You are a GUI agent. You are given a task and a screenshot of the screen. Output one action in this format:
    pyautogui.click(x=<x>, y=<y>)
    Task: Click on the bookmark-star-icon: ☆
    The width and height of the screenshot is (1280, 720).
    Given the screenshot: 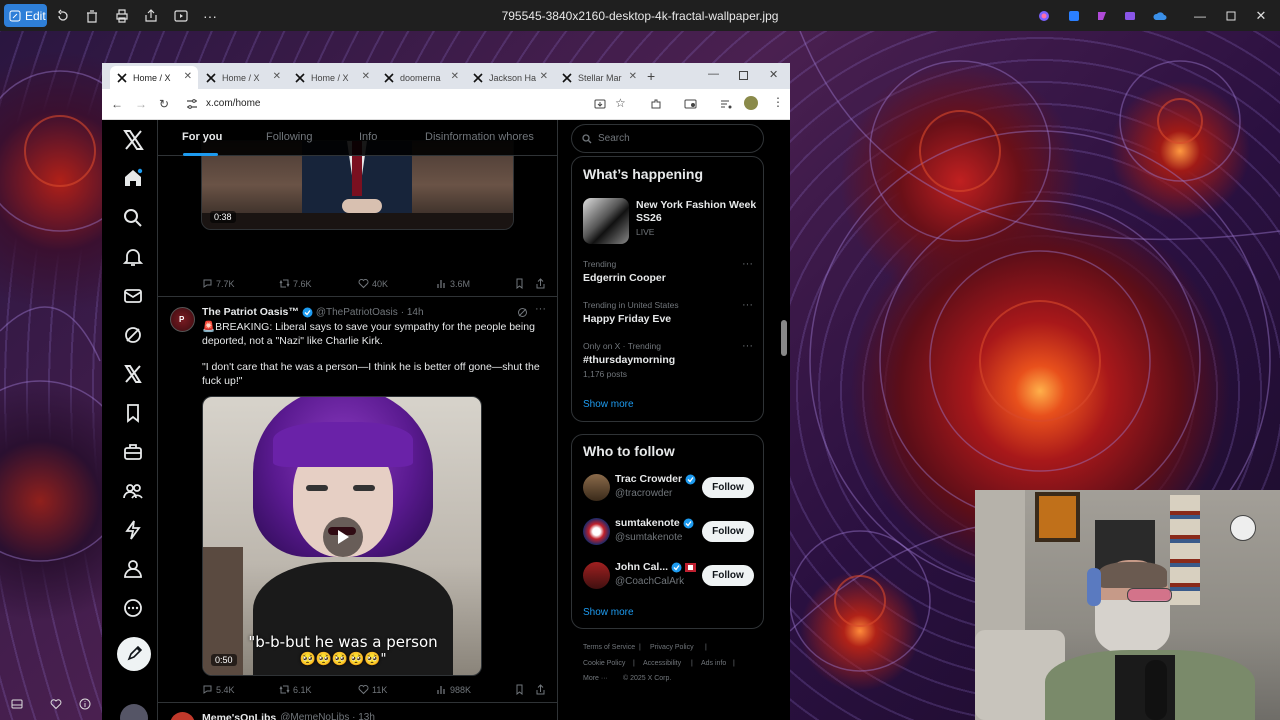 What is the action you would take?
    pyautogui.click(x=620, y=103)
    